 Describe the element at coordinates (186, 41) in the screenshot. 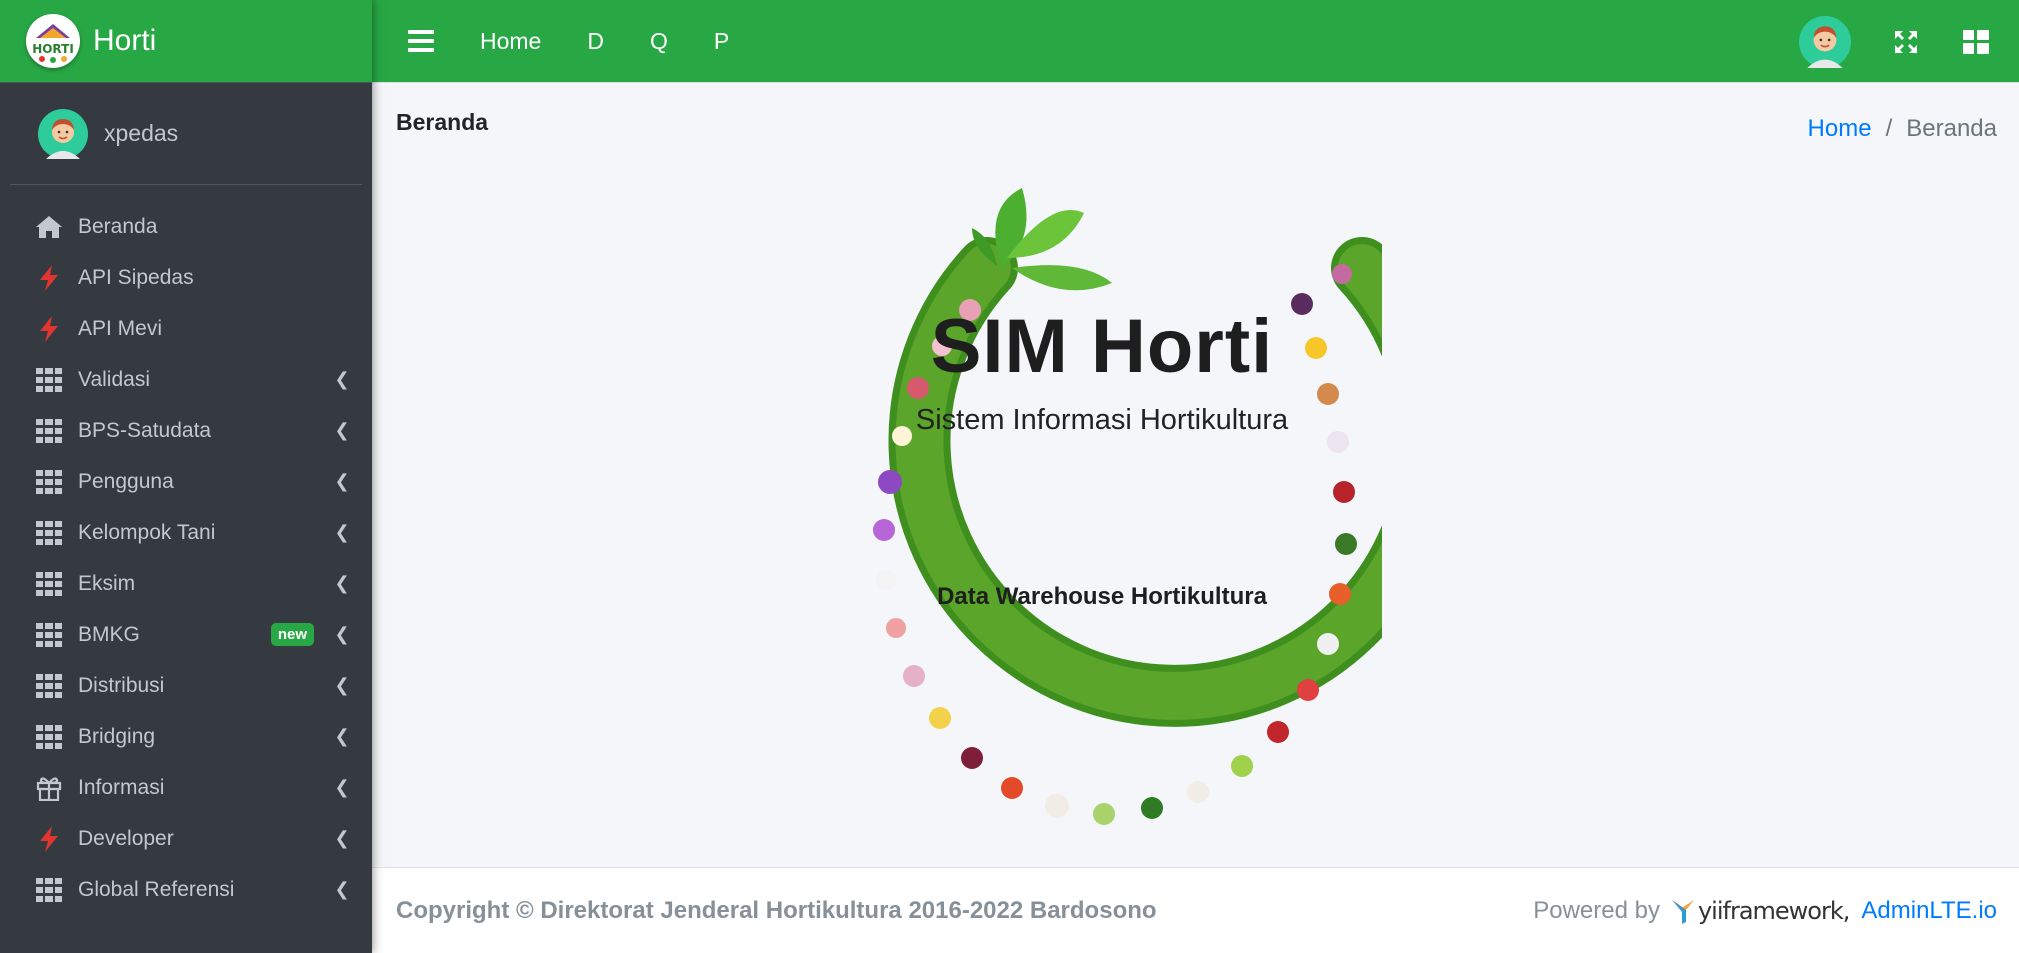

I see `brand-link: HORTI Horti` at that location.